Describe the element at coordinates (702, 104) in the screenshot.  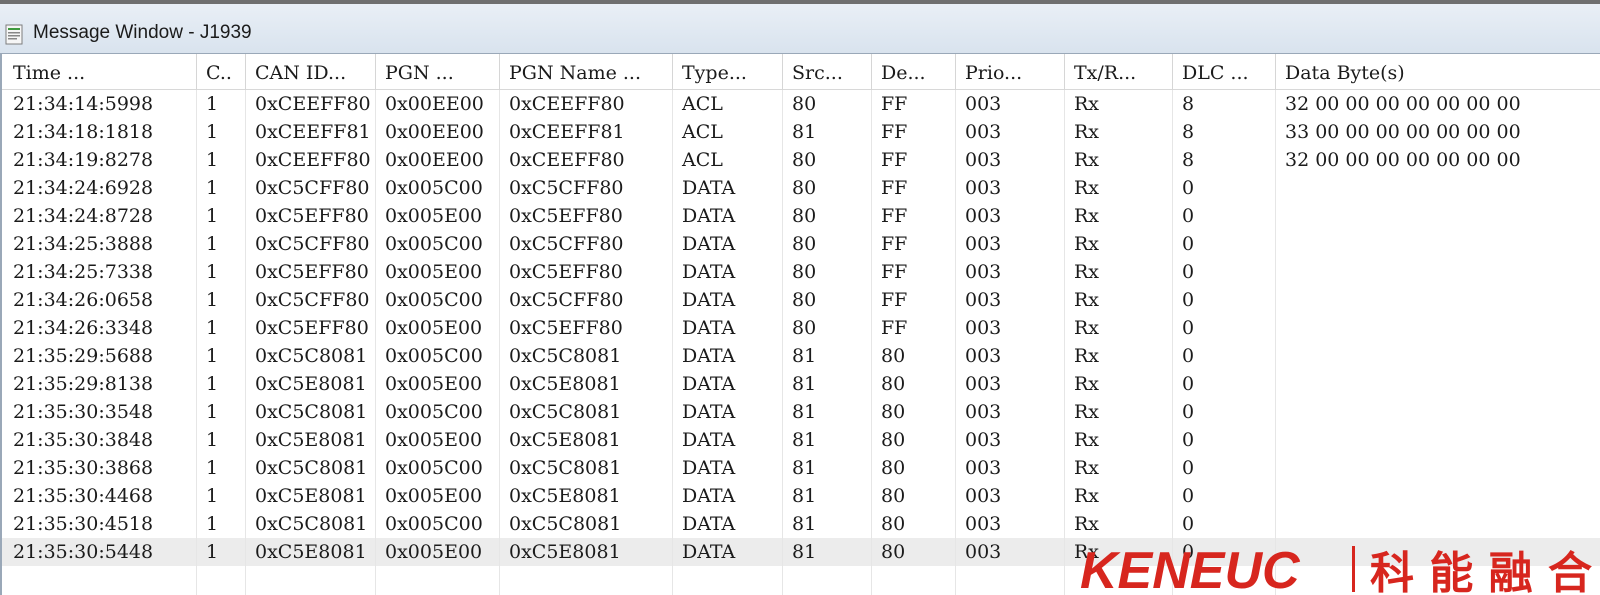
I see `cell-type: ACL` at that location.